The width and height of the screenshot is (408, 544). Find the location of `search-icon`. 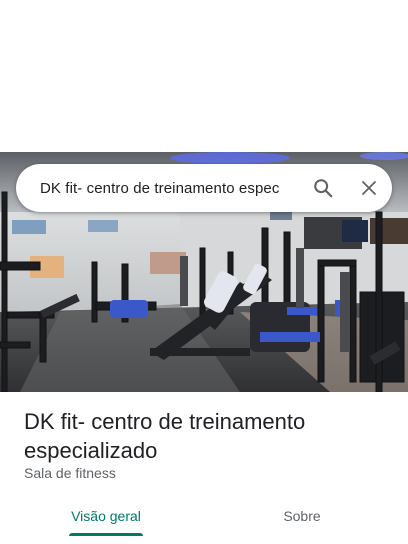

search-icon is located at coordinates (323, 188).